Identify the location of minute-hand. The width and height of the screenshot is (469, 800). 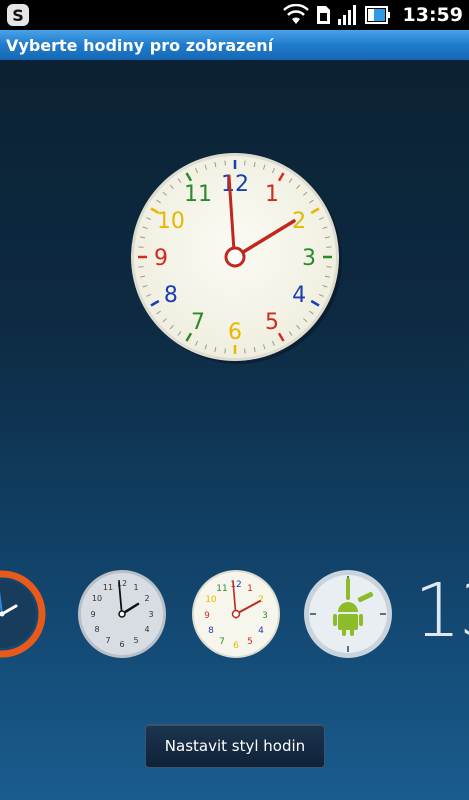
(348, 589).